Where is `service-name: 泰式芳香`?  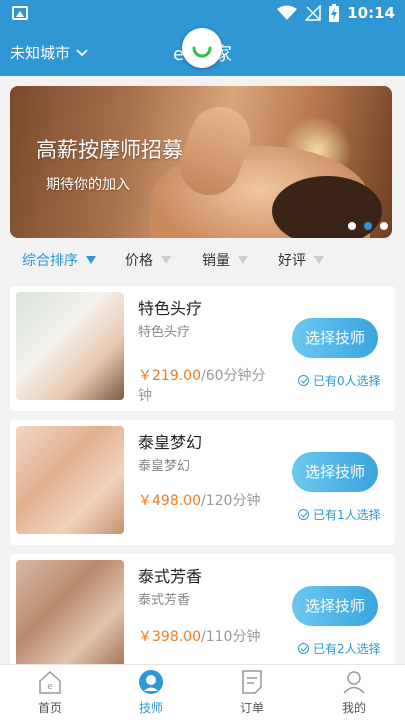
service-name: 泰式芳香 is located at coordinates (170, 576).